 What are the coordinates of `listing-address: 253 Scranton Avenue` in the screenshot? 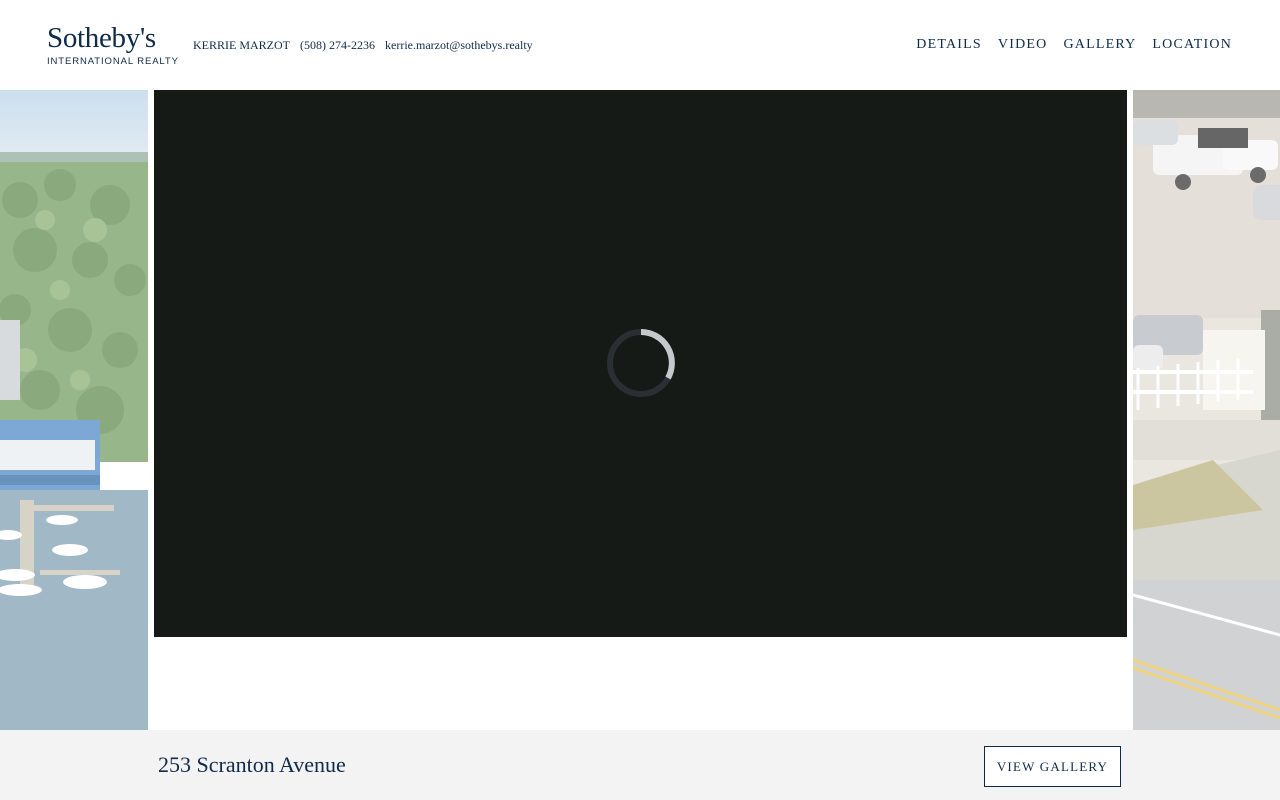 It's located at (252, 764).